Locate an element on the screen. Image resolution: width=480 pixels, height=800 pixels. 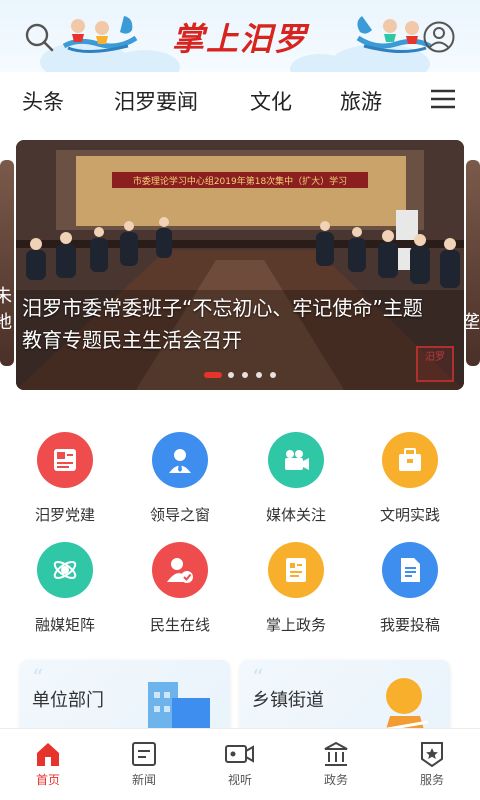
party-flag-icon is located at coordinates (65, 460).